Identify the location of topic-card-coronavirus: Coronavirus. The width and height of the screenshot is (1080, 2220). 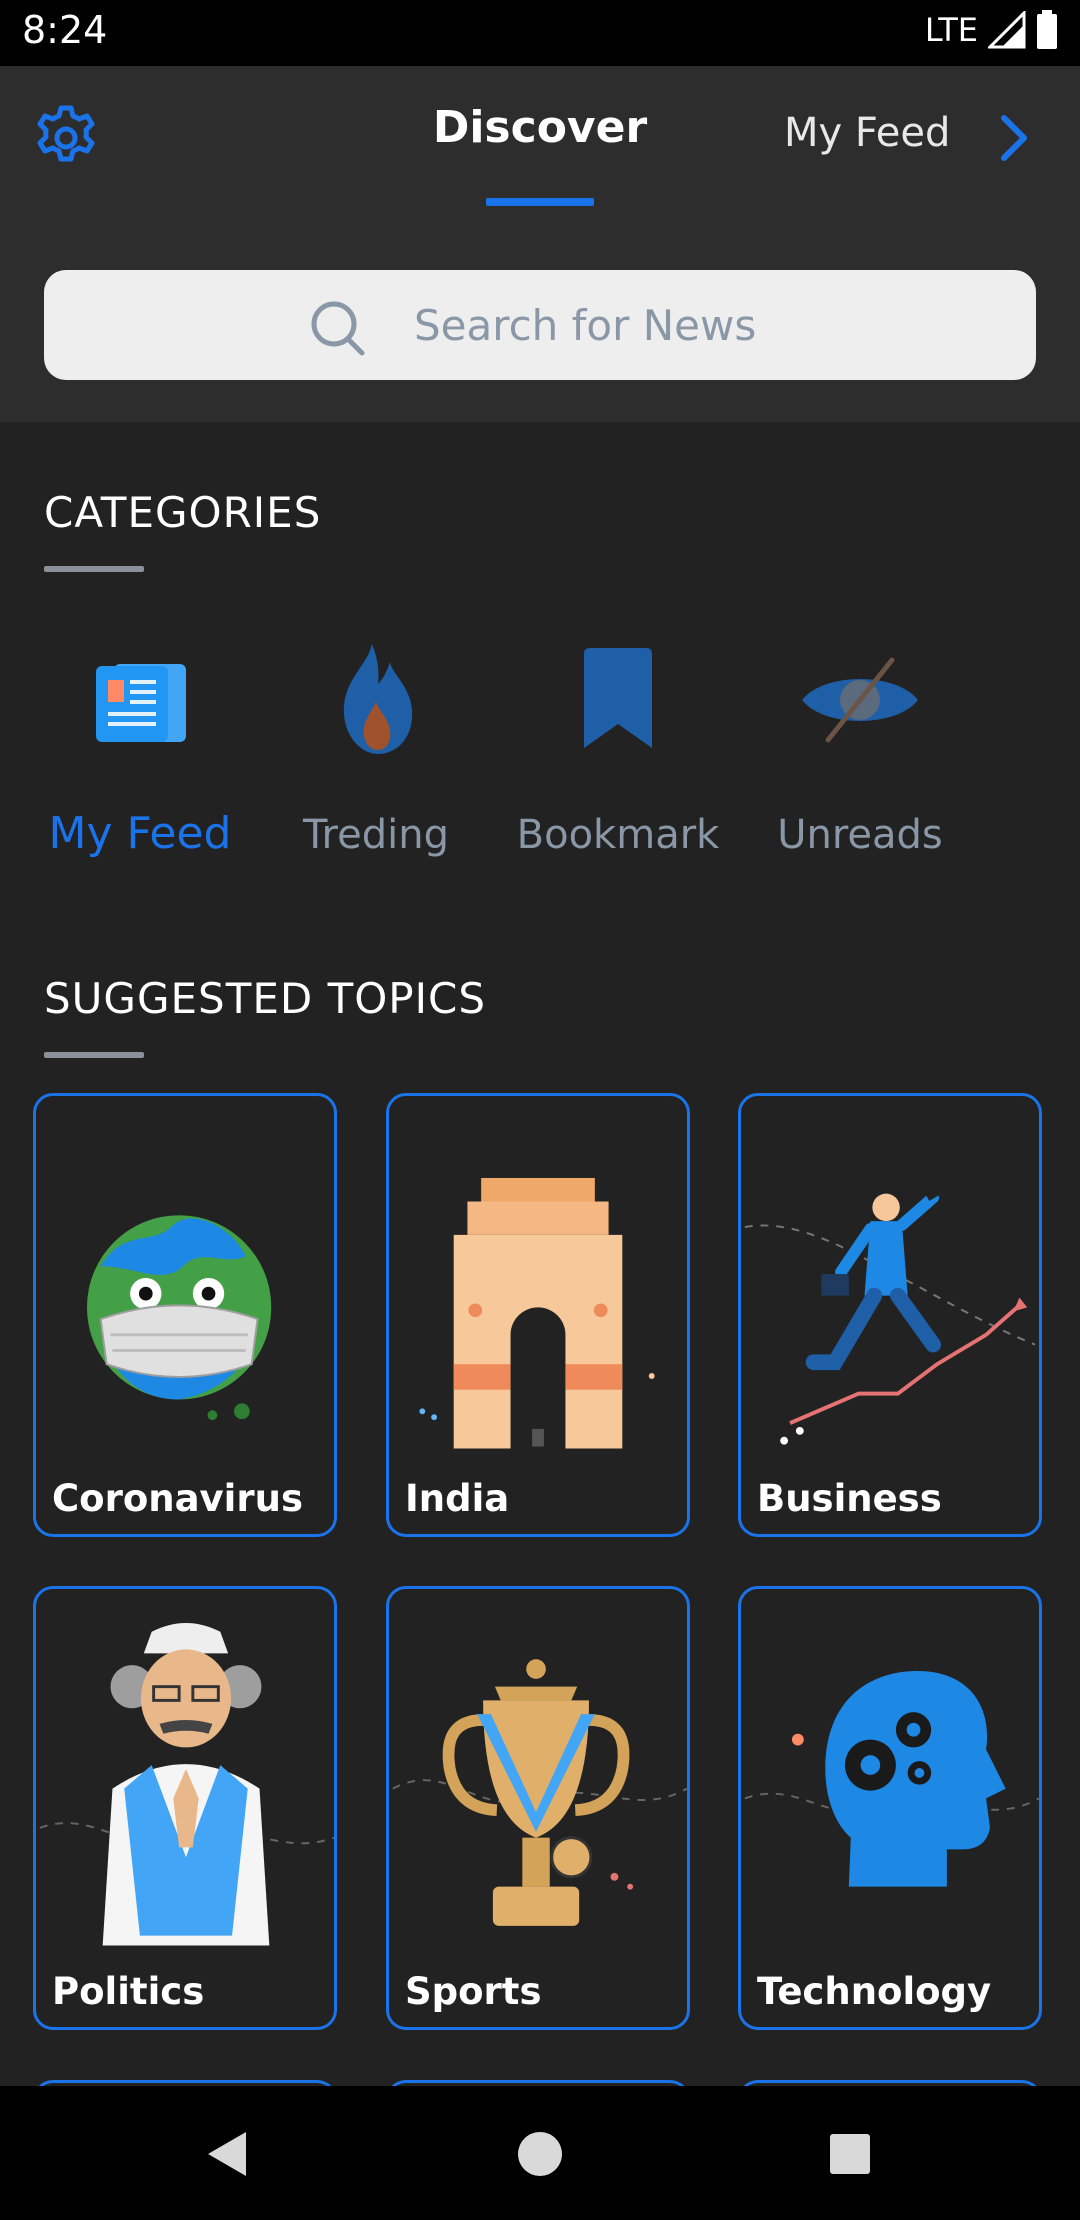
(185, 1315).